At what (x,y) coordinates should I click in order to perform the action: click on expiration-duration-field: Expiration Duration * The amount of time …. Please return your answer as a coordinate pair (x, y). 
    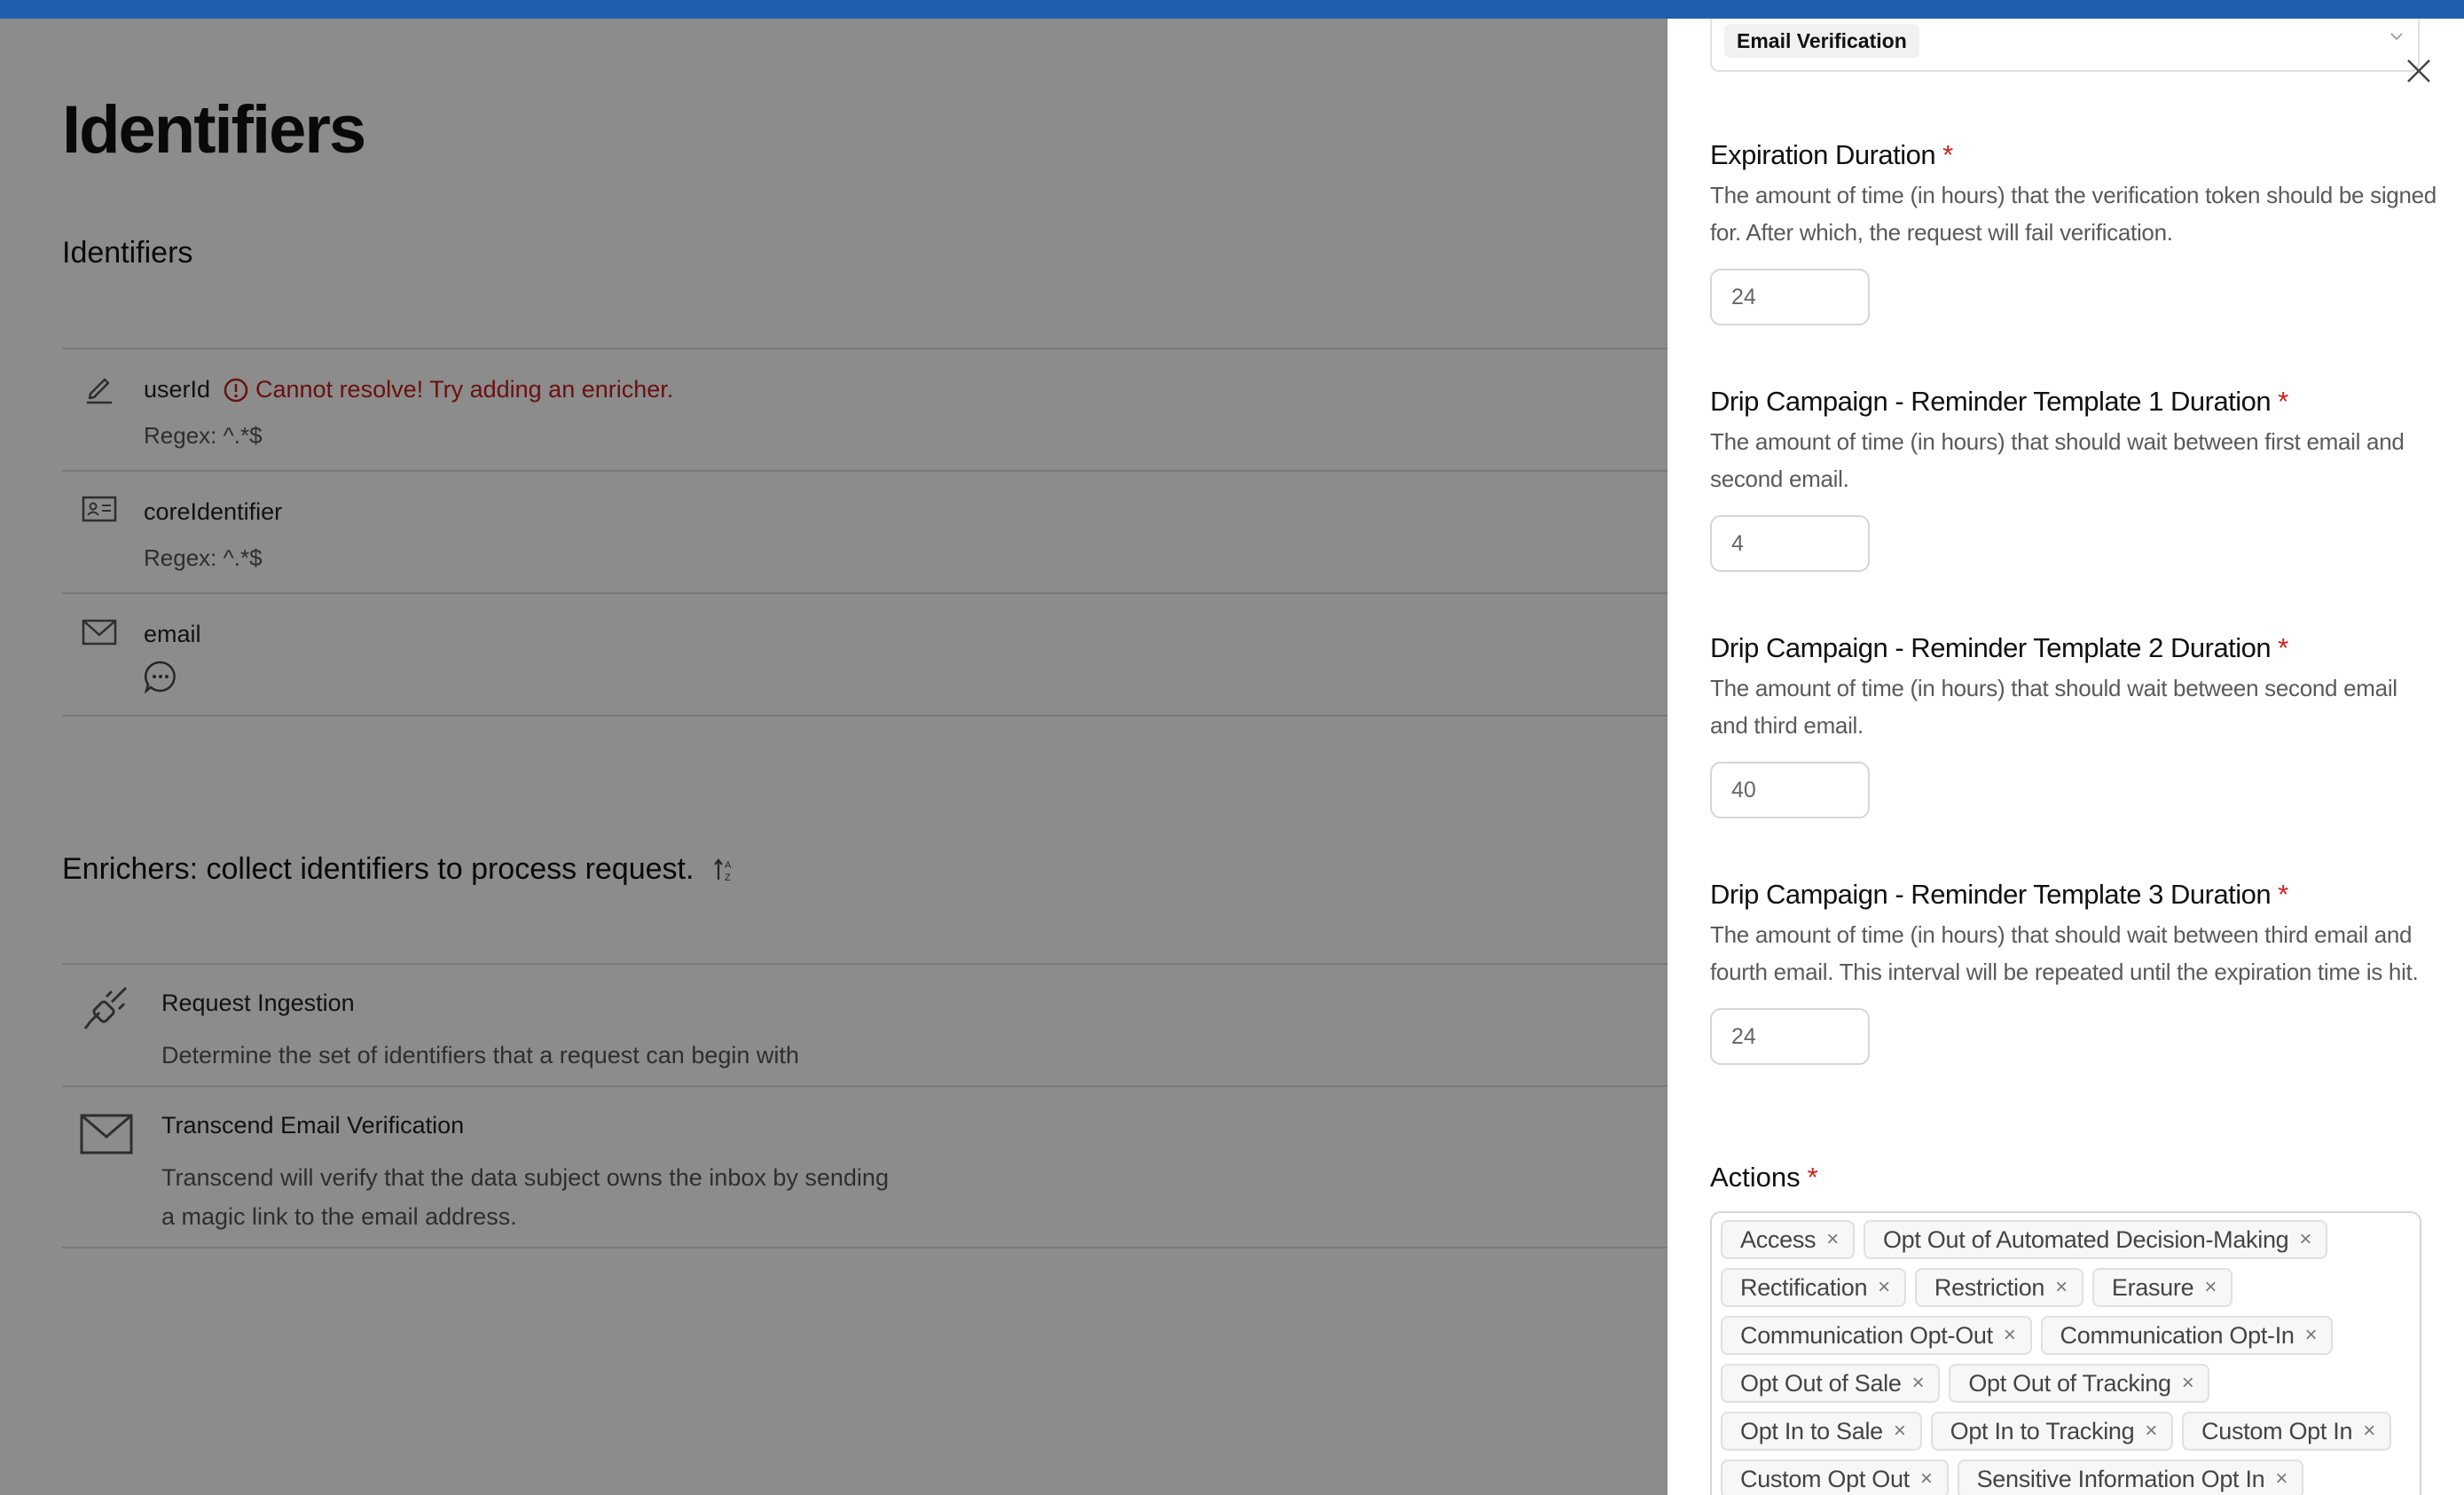
    Looking at the image, I should click on (2073, 232).